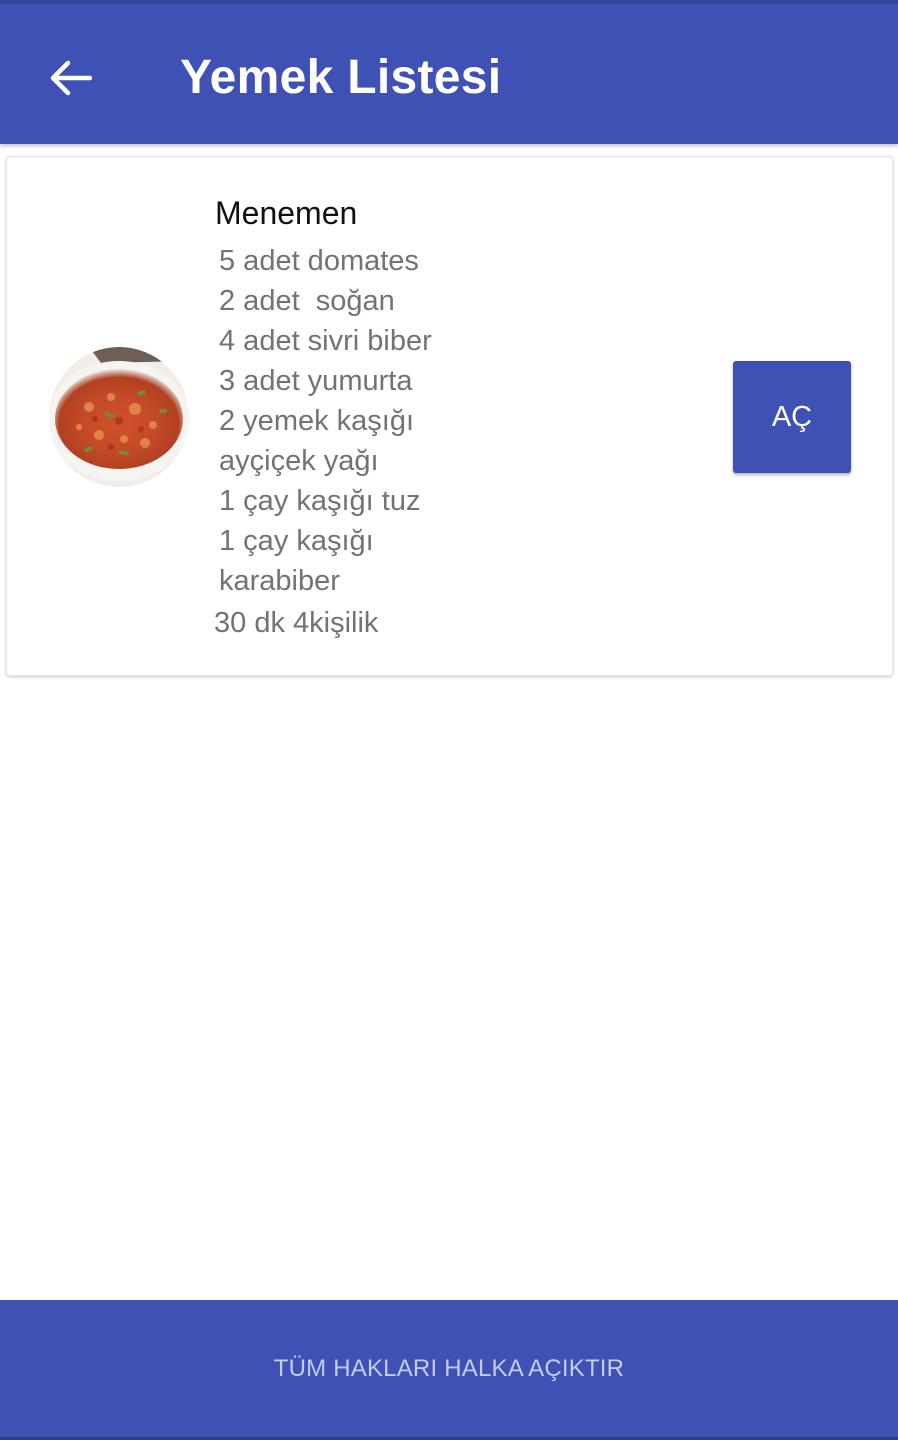 The image size is (898, 1440). Describe the element at coordinates (341, 77) in the screenshot. I see `page-title: Yemek Listesi` at that location.